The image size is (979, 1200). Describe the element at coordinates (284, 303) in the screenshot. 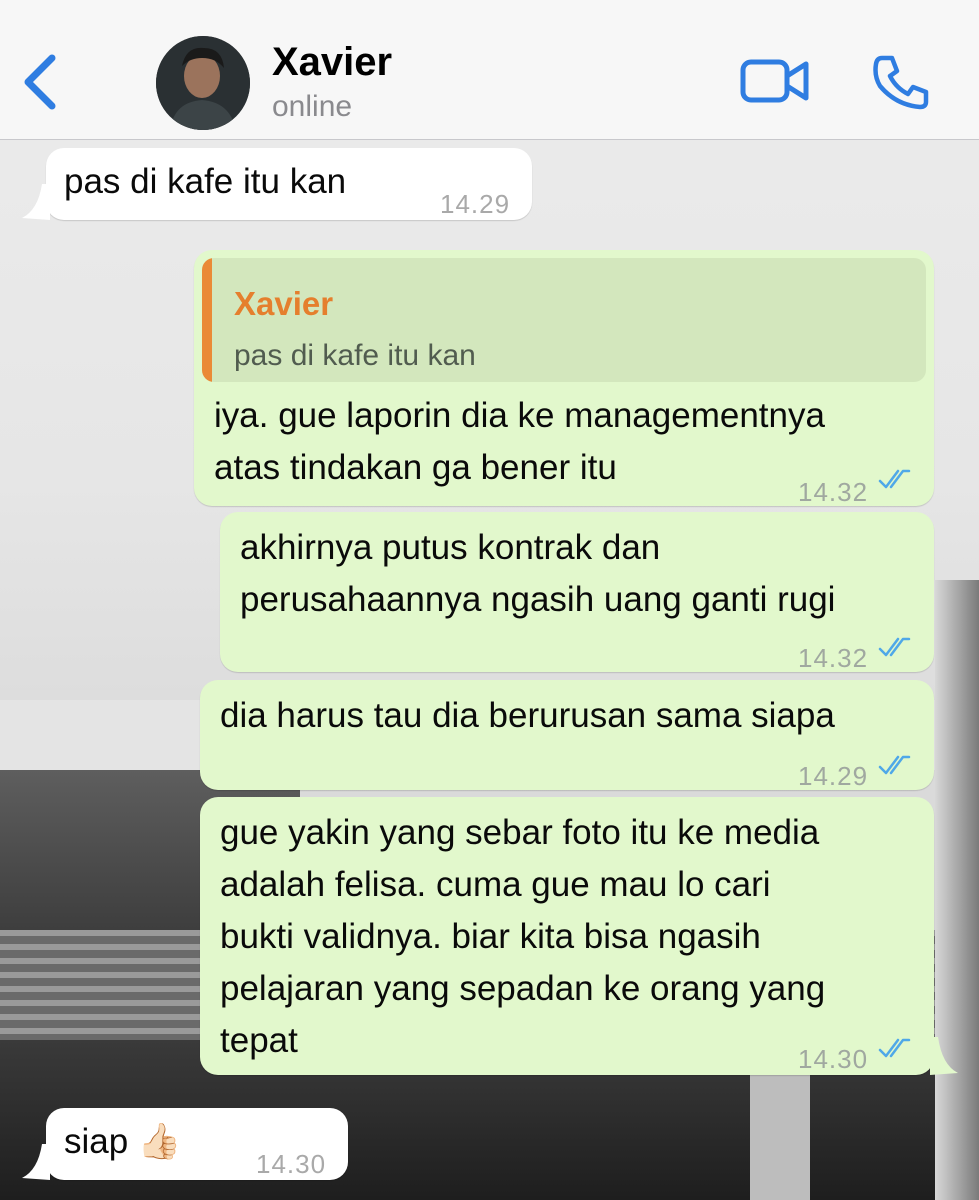

I see `quote-sender-name: Xavier` at that location.